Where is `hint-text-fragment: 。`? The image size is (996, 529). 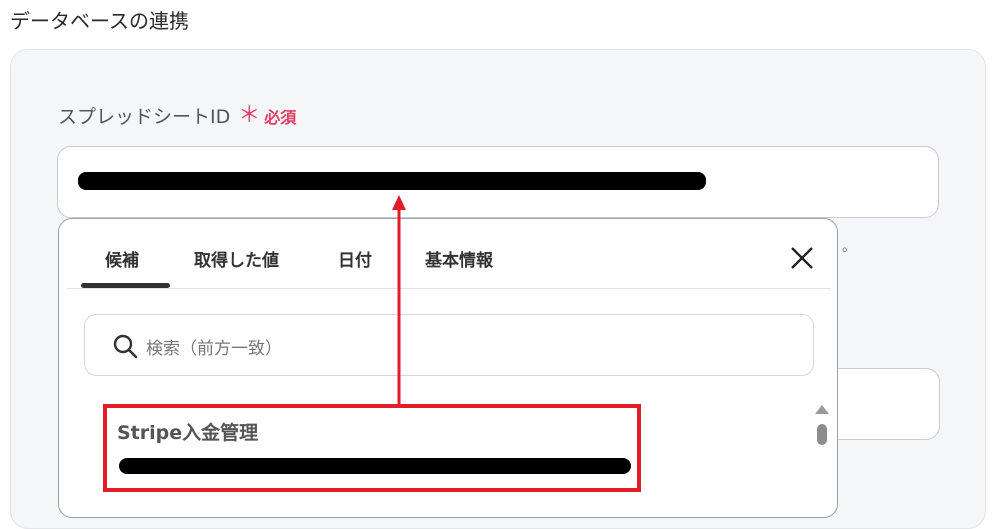
hint-text-fragment: 。 is located at coordinates (849, 247).